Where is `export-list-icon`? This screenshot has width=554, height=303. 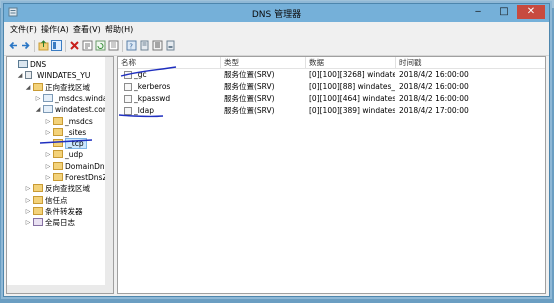 export-list-icon is located at coordinates (113, 45).